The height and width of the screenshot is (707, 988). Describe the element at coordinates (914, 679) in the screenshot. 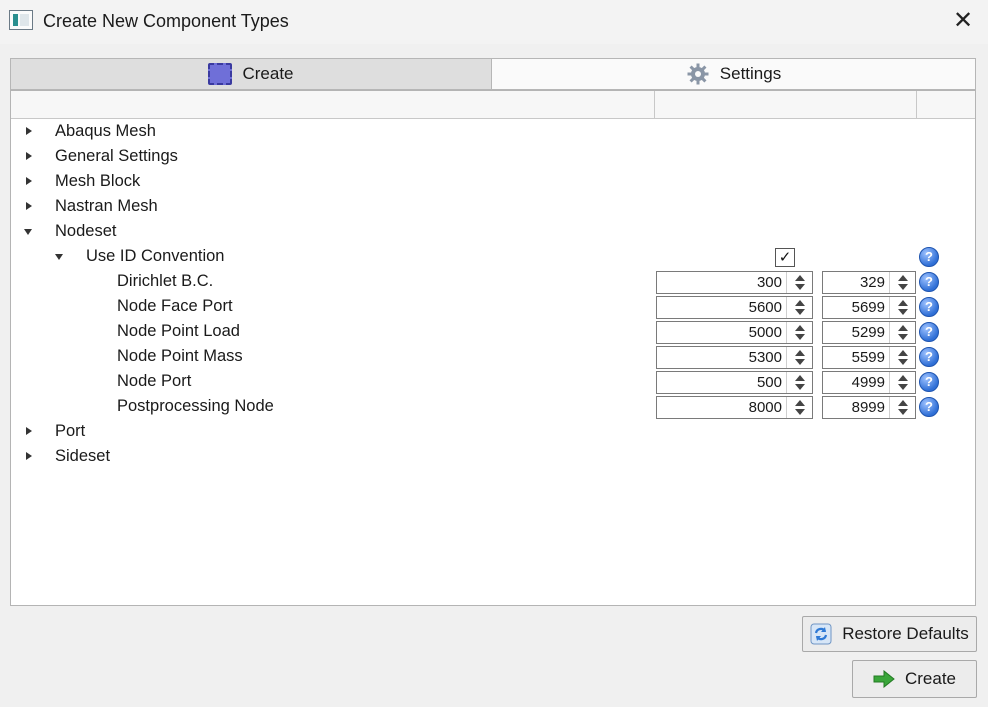

I see `create-button: Create` at that location.